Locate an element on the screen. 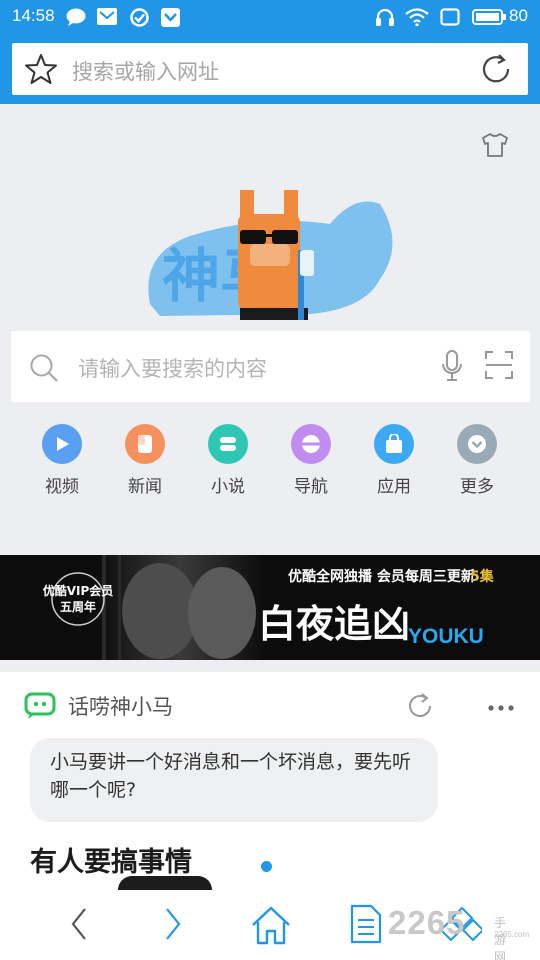  forward-icon is located at coordinates (173, 924).